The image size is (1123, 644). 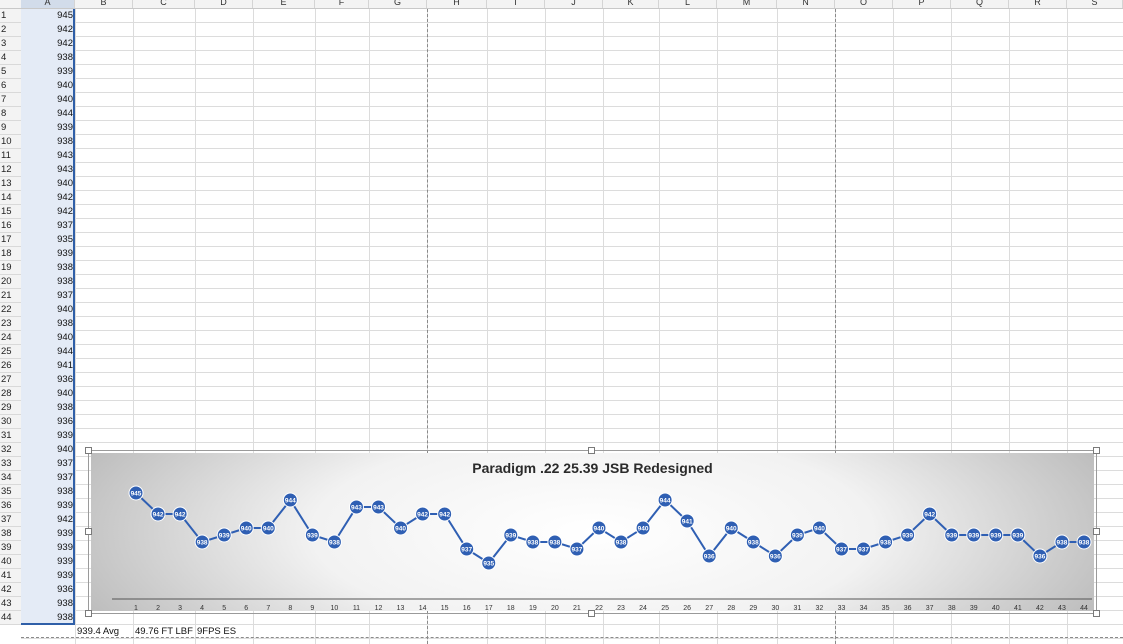 I want to click on x-tick-label: 9, so click(x=312, y=608).